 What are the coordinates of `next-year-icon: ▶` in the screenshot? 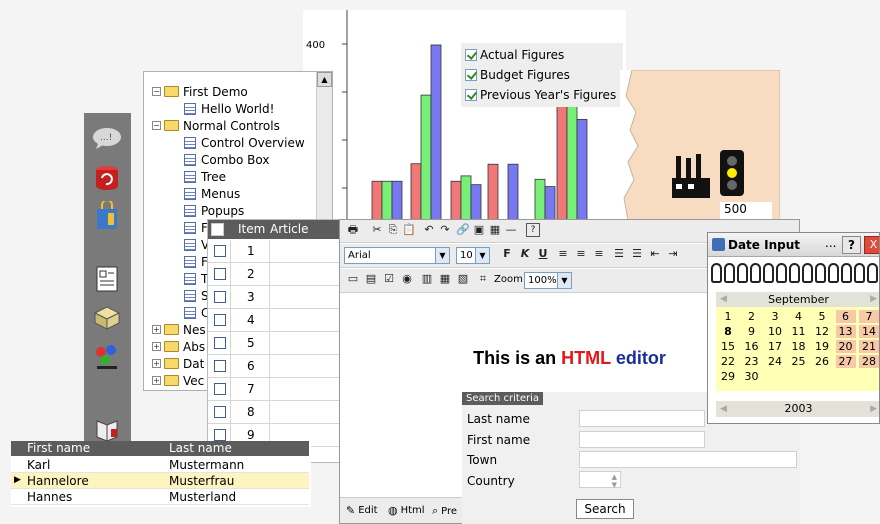 It's located at (873, 409).